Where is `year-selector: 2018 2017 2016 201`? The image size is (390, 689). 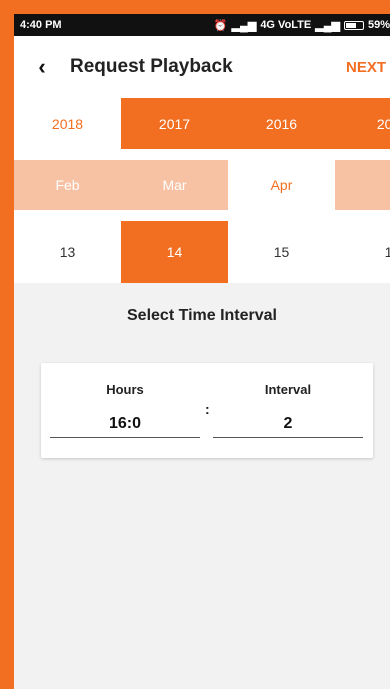
year-selector: 2018 2017 2016 201 is located at coordinates (202, 123).